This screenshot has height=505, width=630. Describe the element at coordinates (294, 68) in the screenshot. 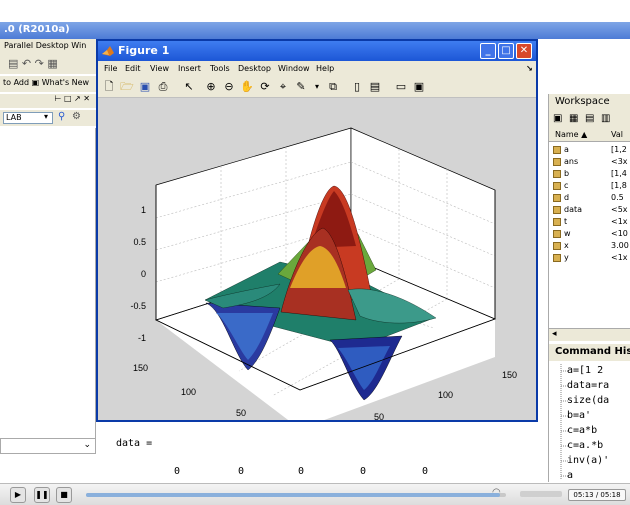

I see `menu-window: Window` at that location.